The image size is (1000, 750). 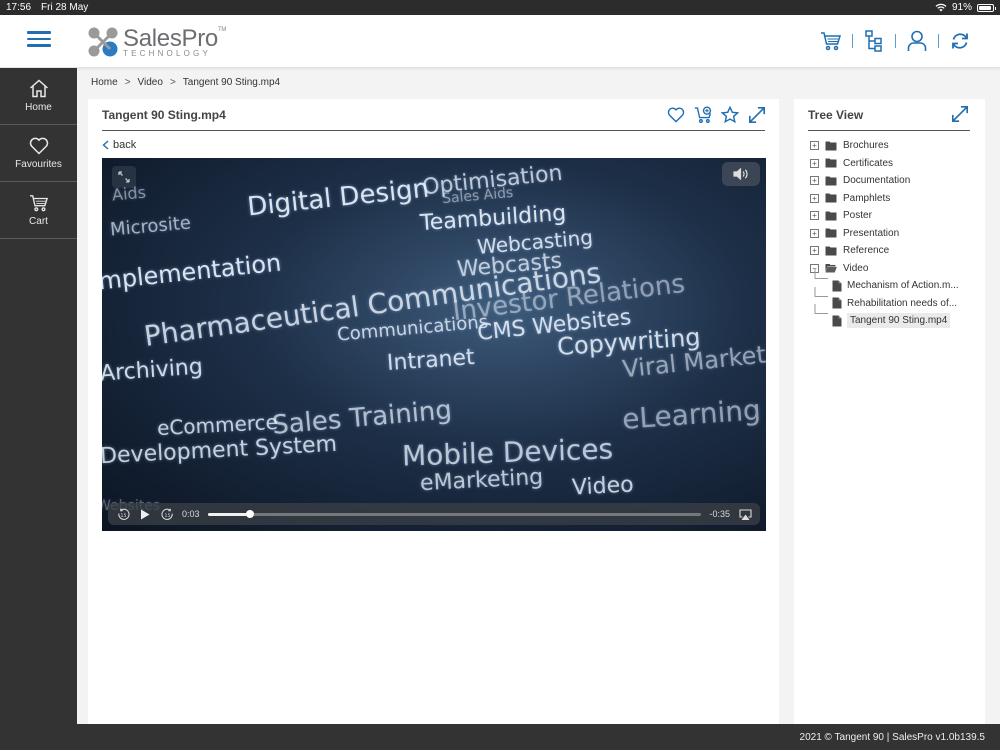 I want to click on video-frame-word: mplementation, so click(x=192, y=272).